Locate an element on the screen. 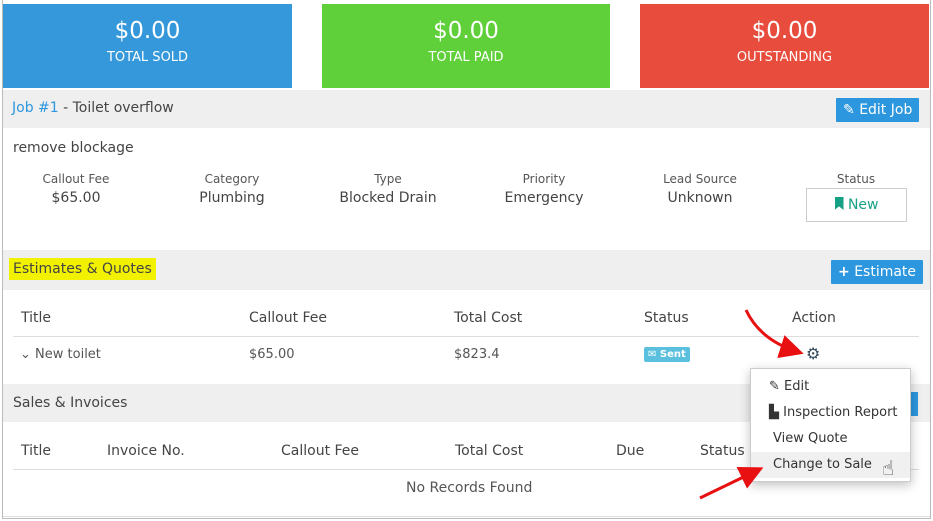 The image size is (933, 521). arrow-to-gear is located at coordinates (774, 334).